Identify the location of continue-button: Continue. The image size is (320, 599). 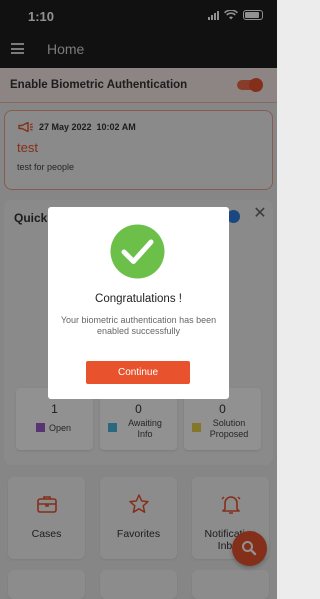
(138, 372).